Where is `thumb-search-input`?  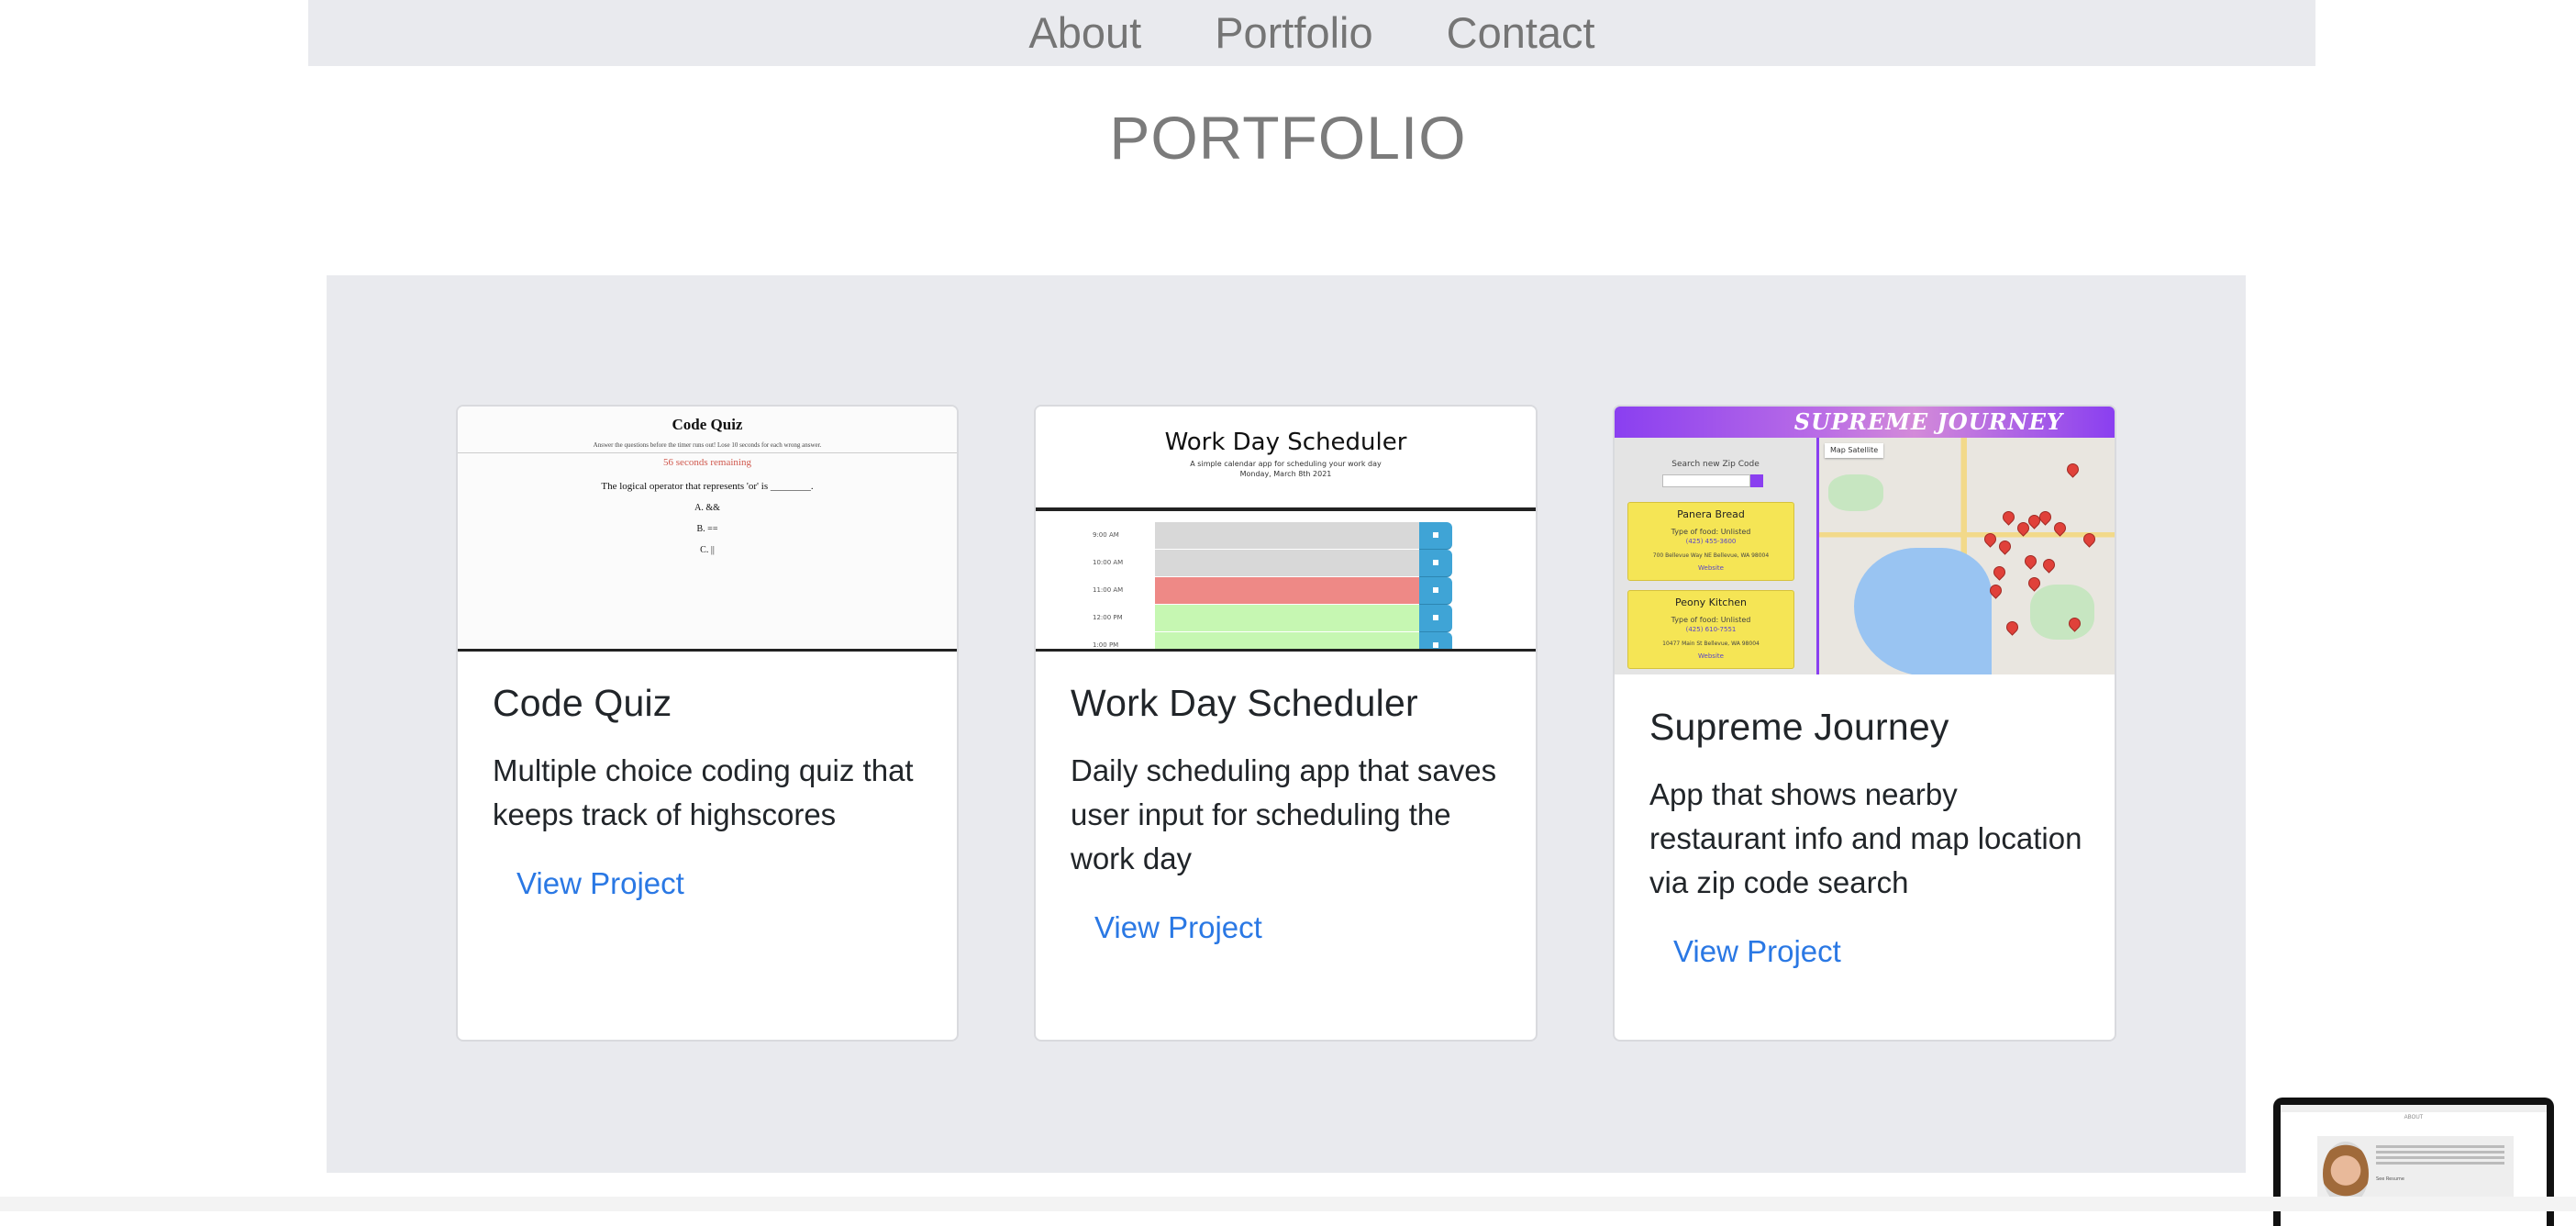 thumb-search-input is located at coordinates (1706, 480).